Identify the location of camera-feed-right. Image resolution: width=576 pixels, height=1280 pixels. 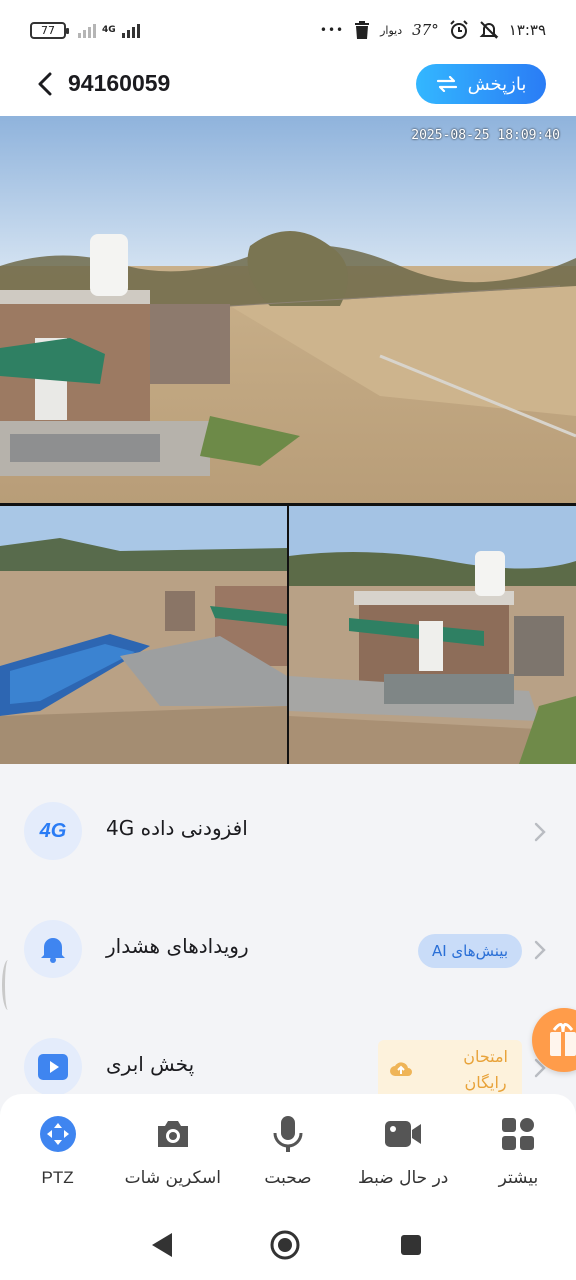
(432, 635).